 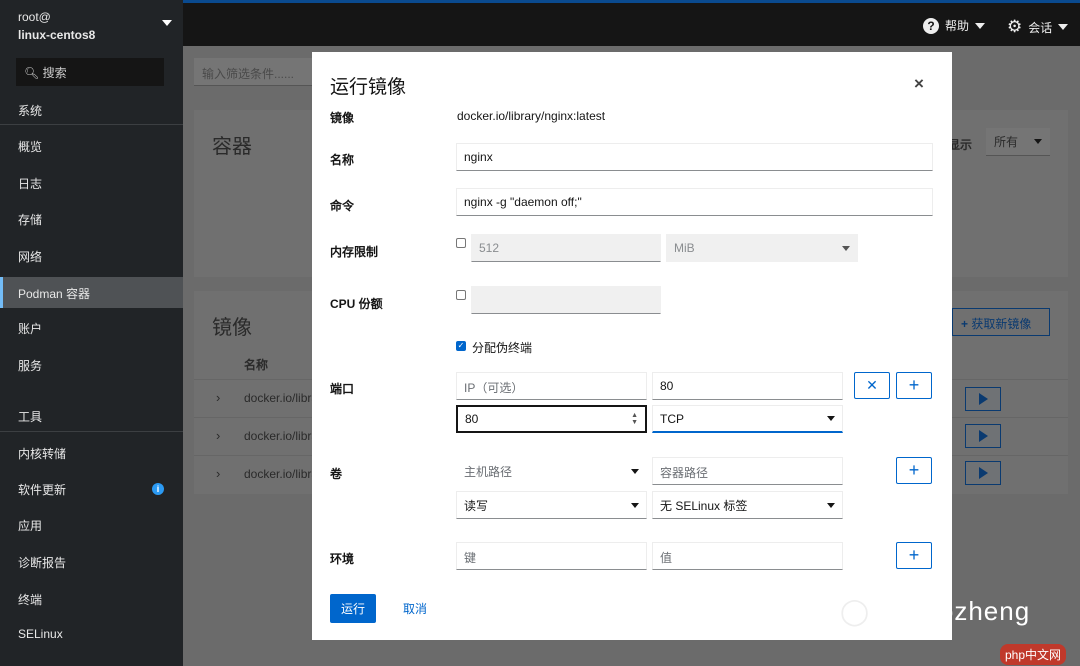 What do you see at coordinates (919, 84) in the screenshot?
I see `close-icon: ×` at bounding box center [919, 84].